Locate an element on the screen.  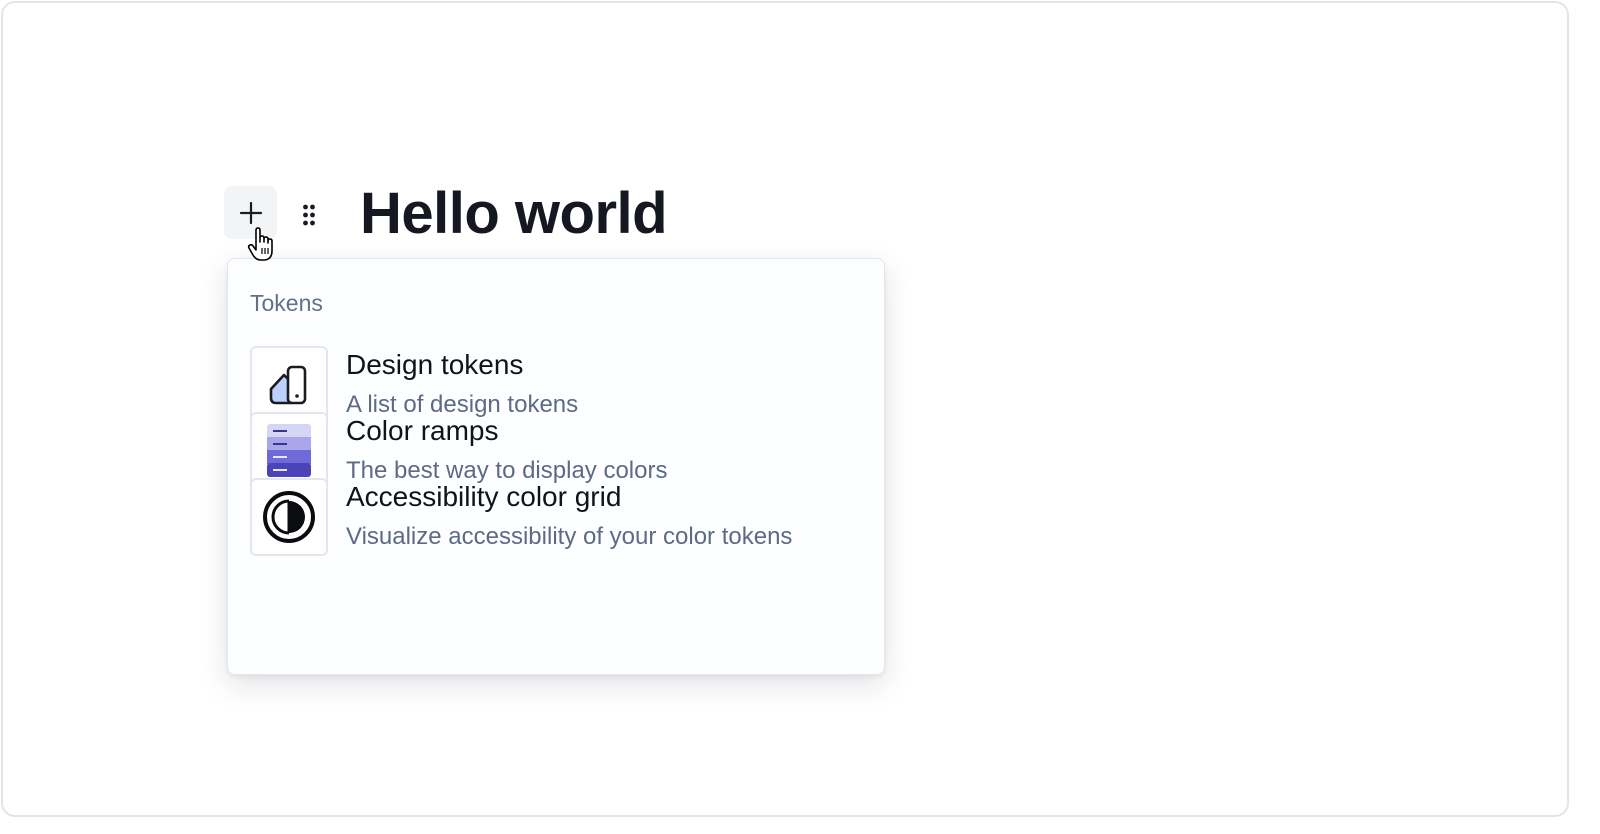
contrast-icon is located at coordinates (289, 517).